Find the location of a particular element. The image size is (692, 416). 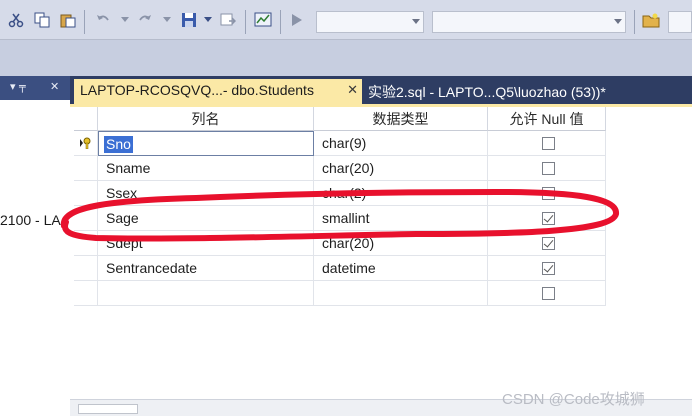

tab-label: 实验2.sql - LAPTO...Q5\luozhao (53))* is located at coordinates (487, 92).